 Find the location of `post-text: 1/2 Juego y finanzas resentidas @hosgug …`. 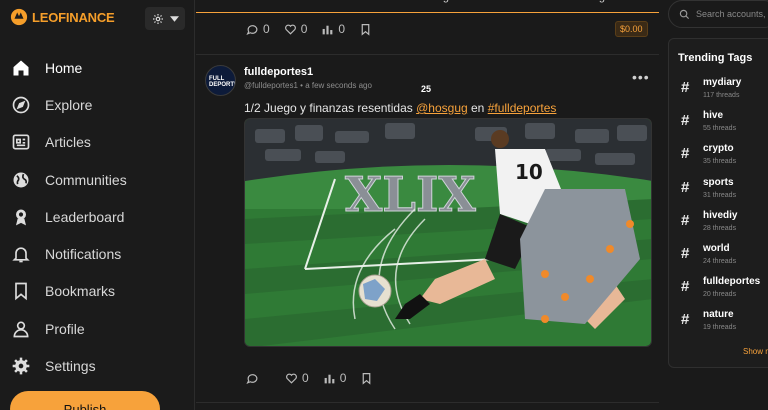

post-text: 1/2 Juego y finanzas resentidas @hosgug … is located at coordinates (400, 108).